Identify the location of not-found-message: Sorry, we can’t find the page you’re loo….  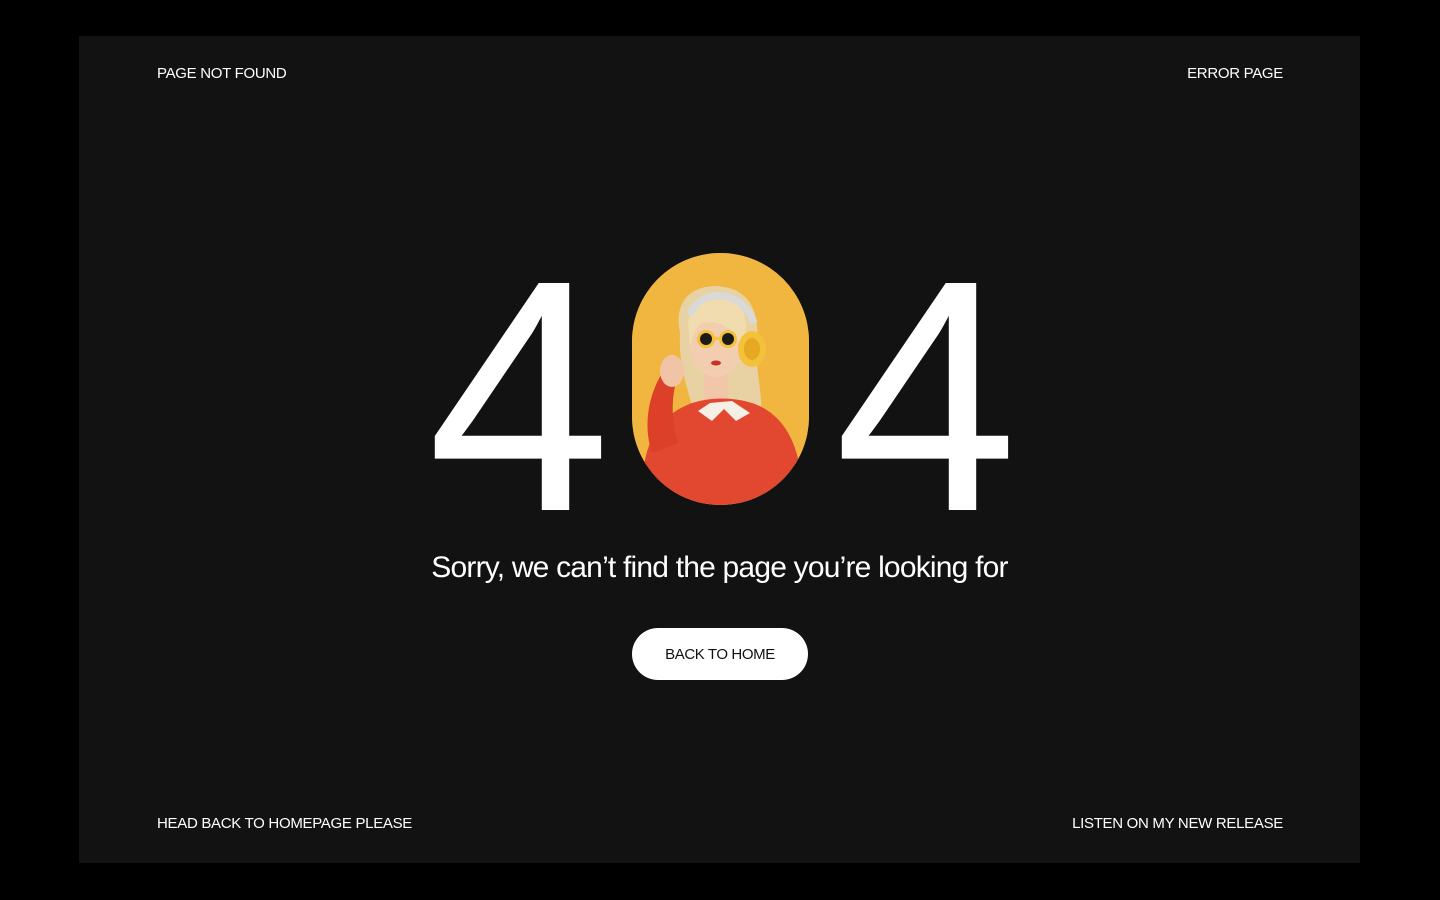
(719, 567).